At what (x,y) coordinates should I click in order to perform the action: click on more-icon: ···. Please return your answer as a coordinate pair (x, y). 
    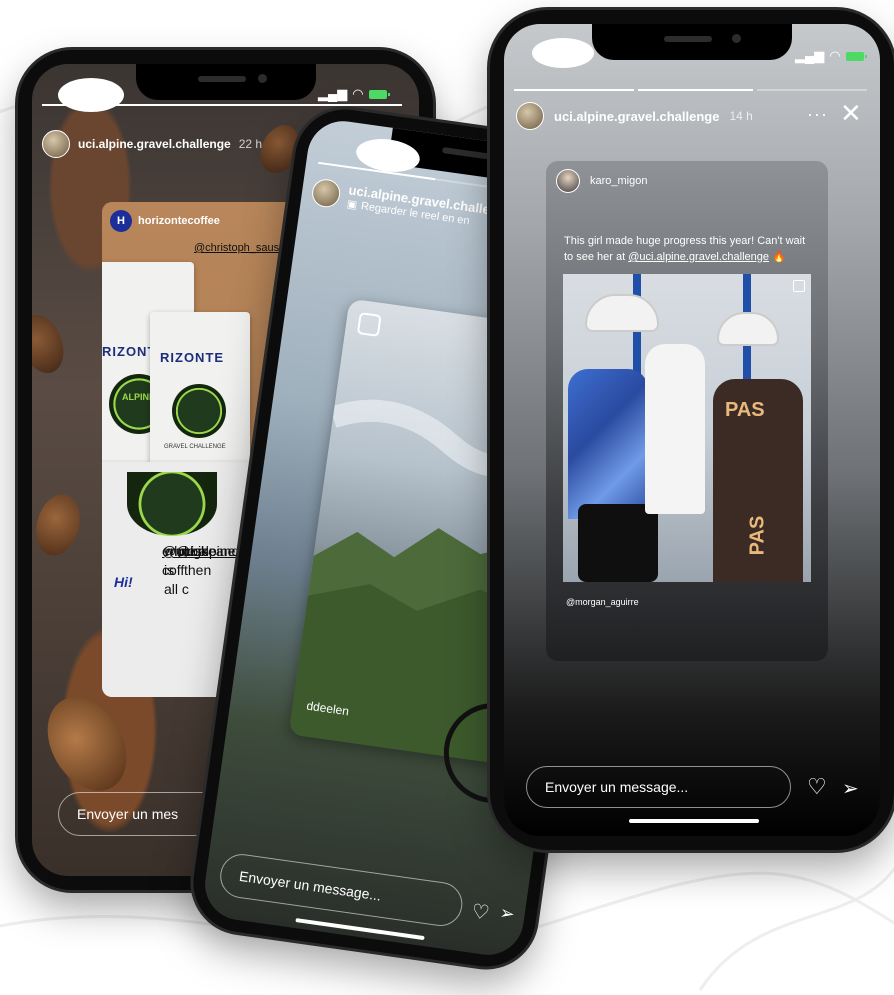
    Looking at the image, I should click on (817, 114).